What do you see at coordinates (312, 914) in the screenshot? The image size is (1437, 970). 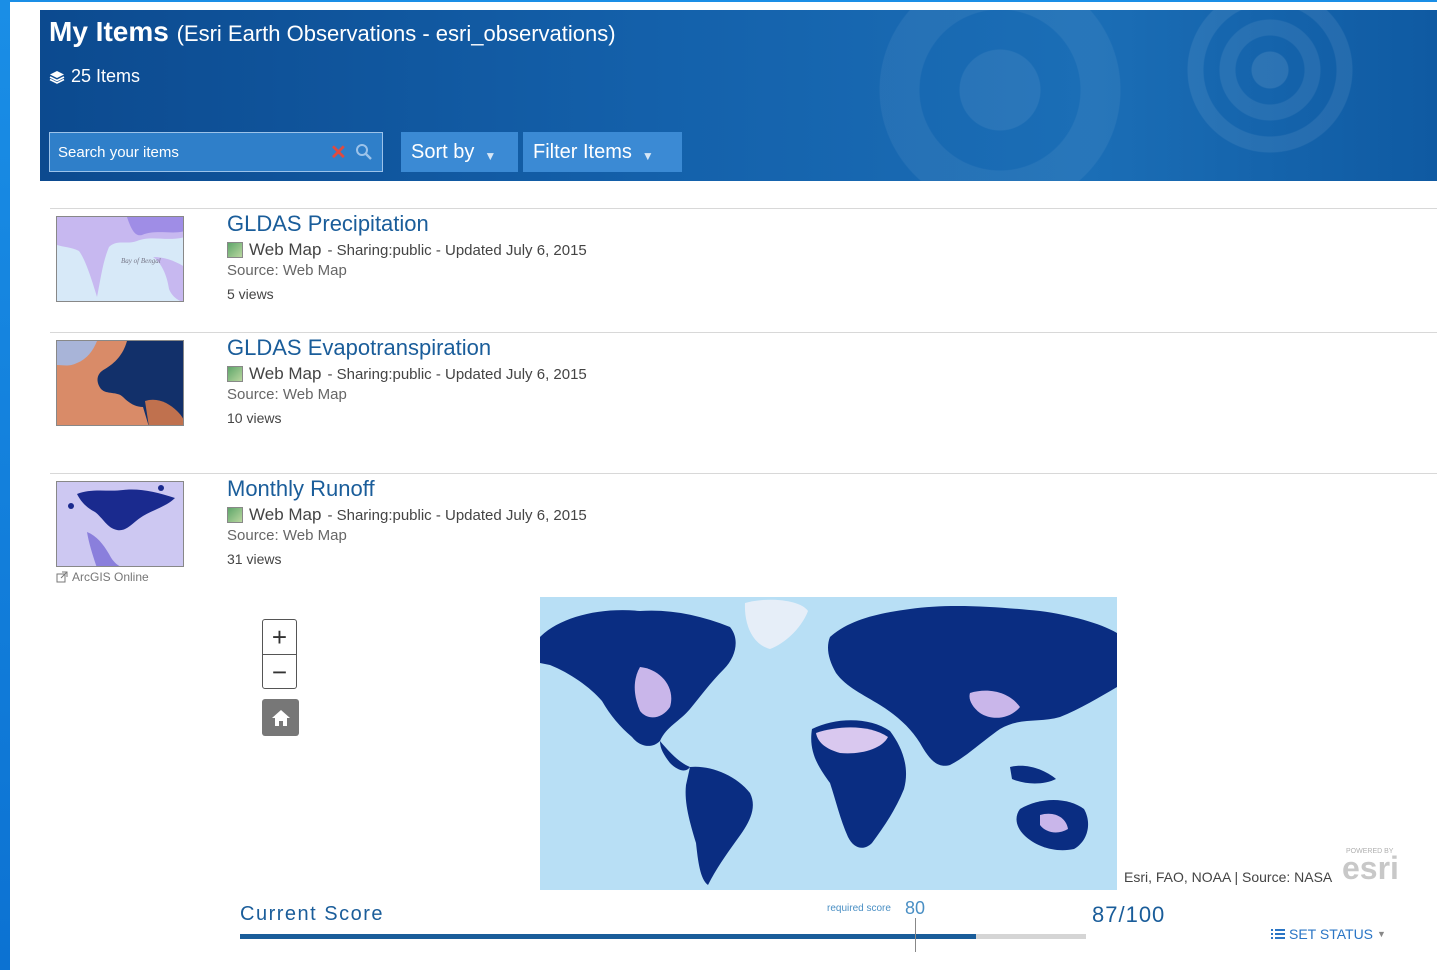 I see `current-score-label: Current Score` at bounding box center [312, 914].